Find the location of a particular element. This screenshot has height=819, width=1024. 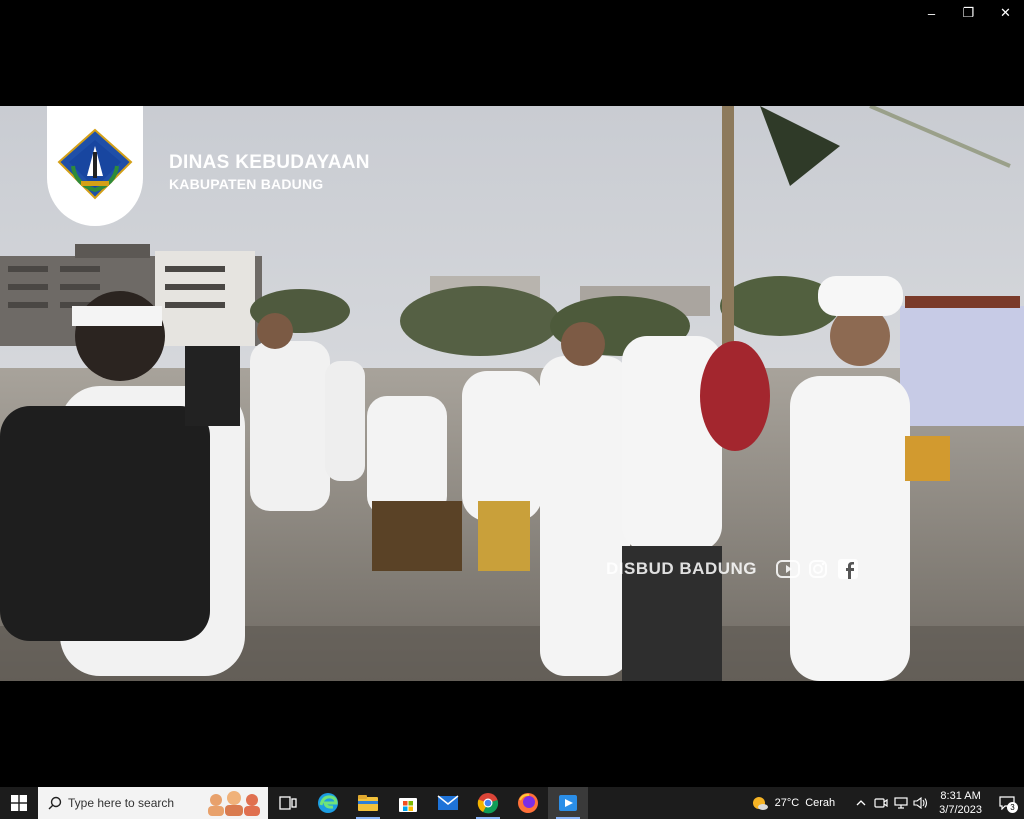

facebook-icon is located at coordinates (848, 569).